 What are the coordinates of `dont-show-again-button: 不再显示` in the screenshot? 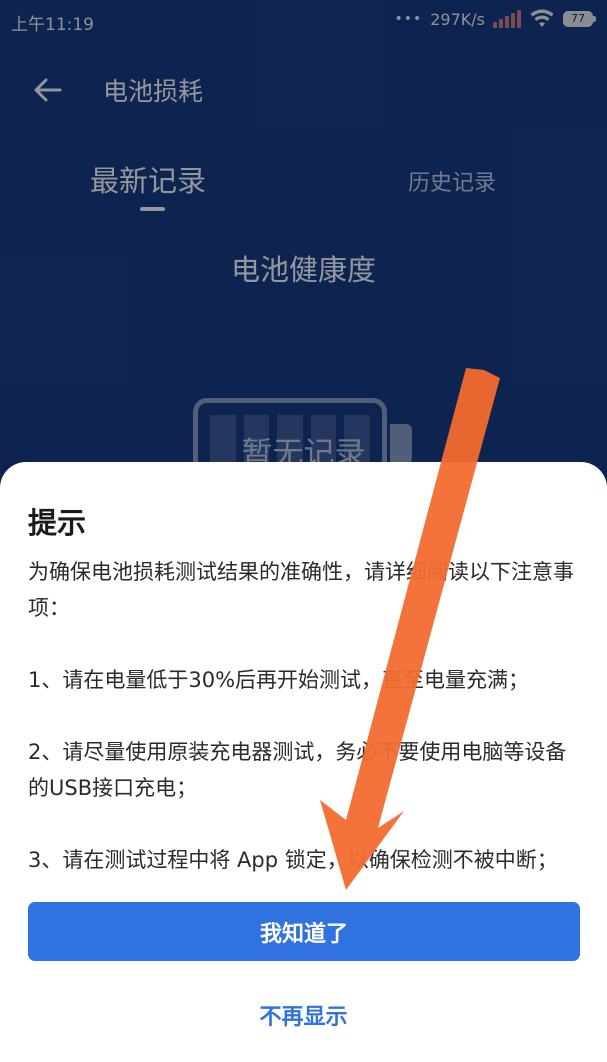 It's located at (303, 1015).